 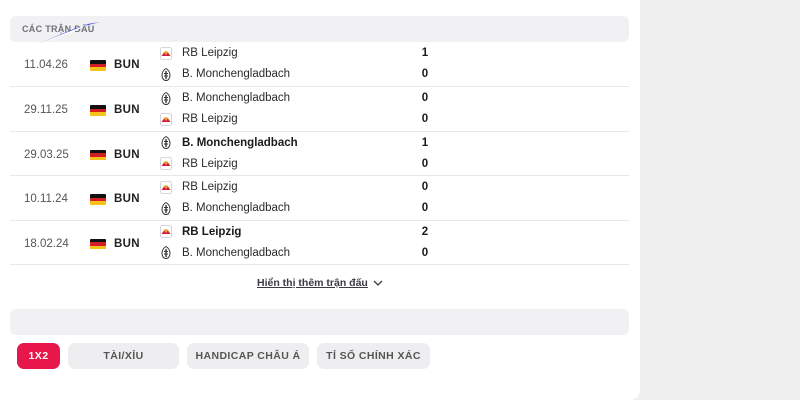 What do you see at coordinates (123, 356) in the screenshot?
I see `tab-tai-xiu: TÀI/XỈU` at bounding box center [123, 356].